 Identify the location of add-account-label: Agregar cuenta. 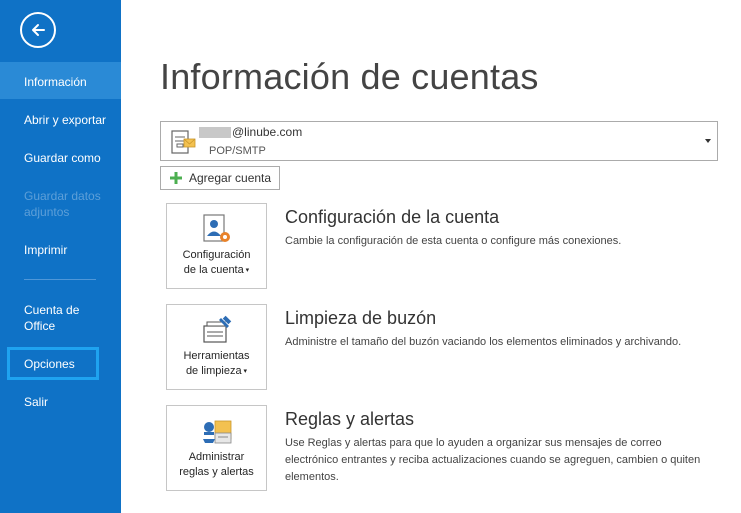
(230, 178).